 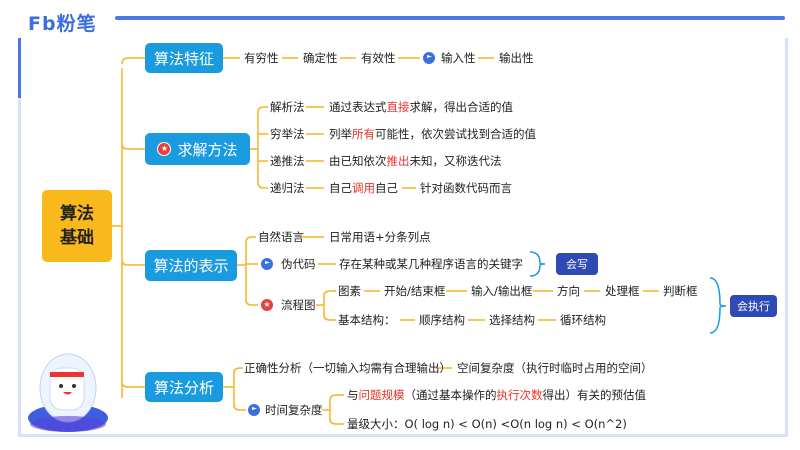 I want to click on method-name: 穷举法, so click(x=287, y=134).